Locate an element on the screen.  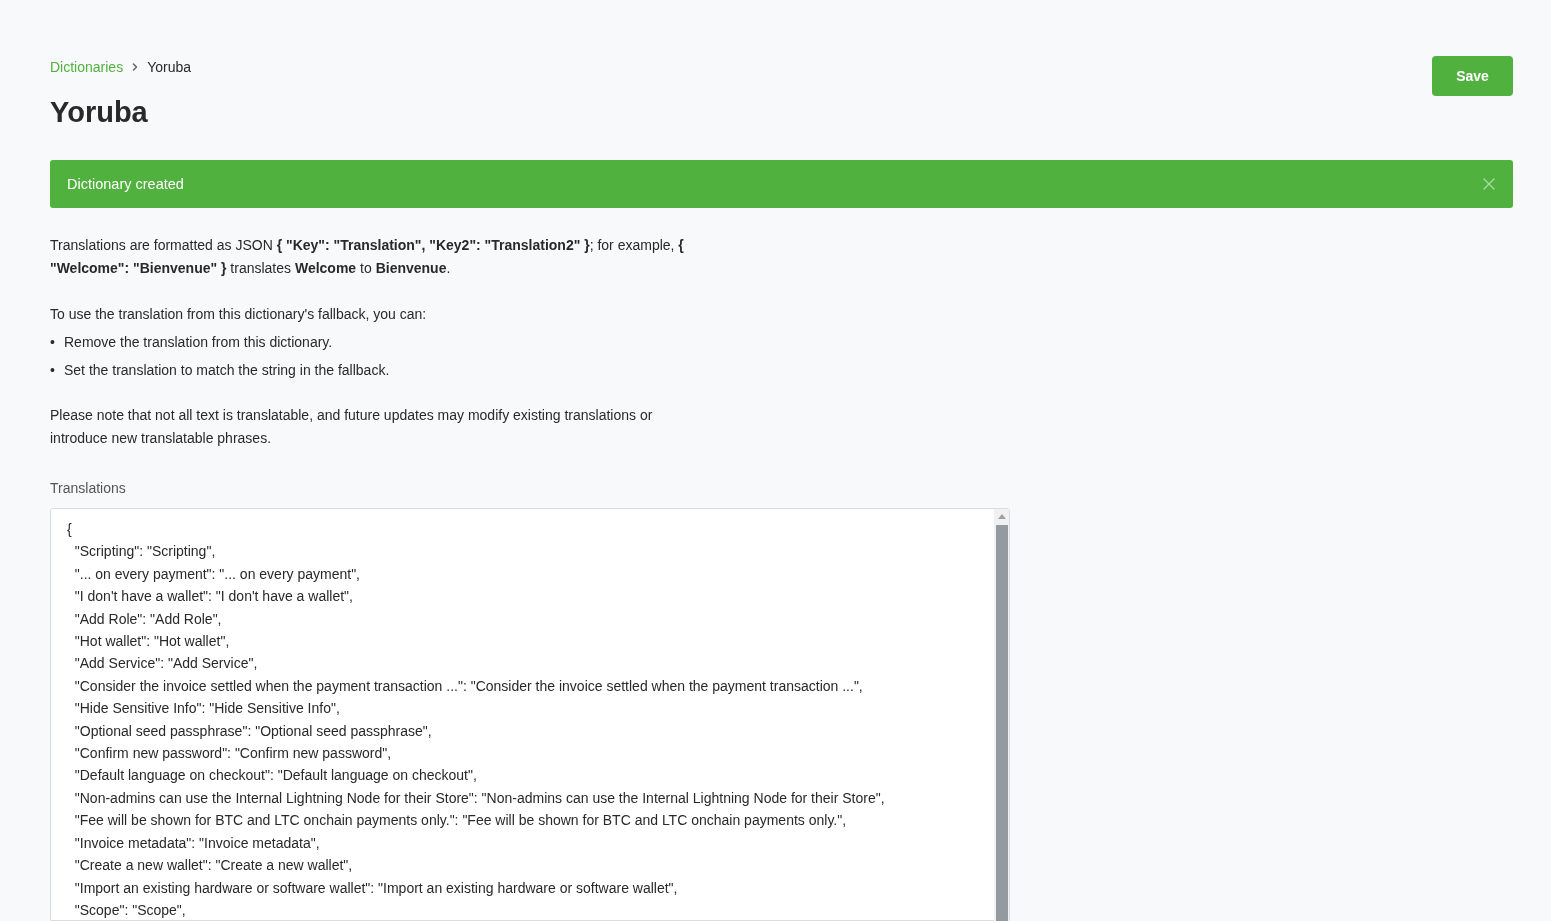
scrollbar is located at coordinates (1001, 715).